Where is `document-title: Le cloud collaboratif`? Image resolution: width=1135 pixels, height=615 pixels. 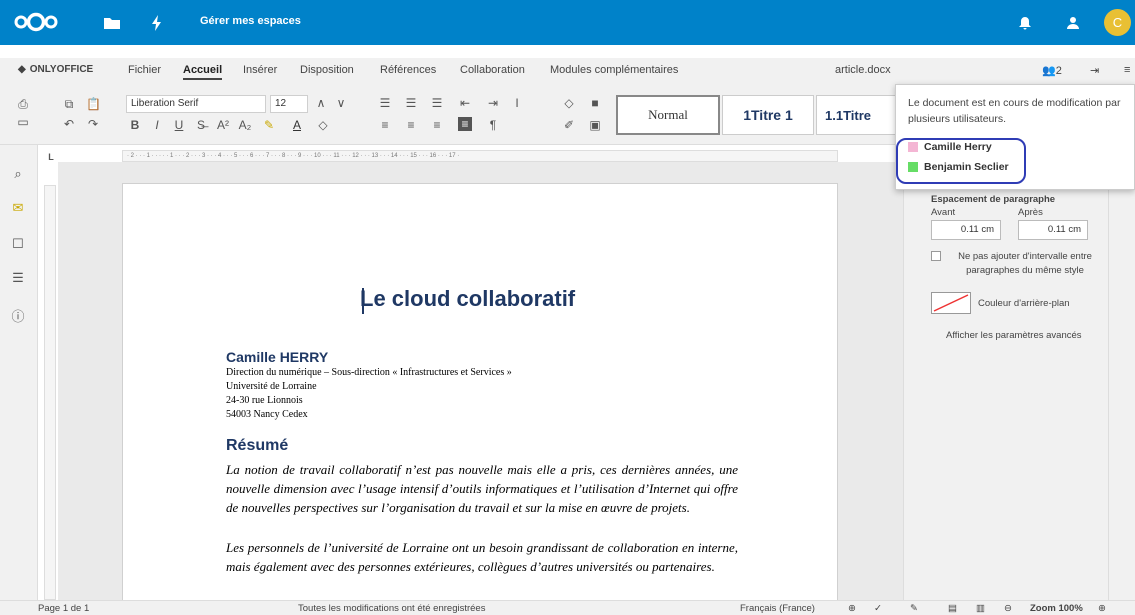 document-title: Le cloud collaboratif is located at coordinates (467, 299).